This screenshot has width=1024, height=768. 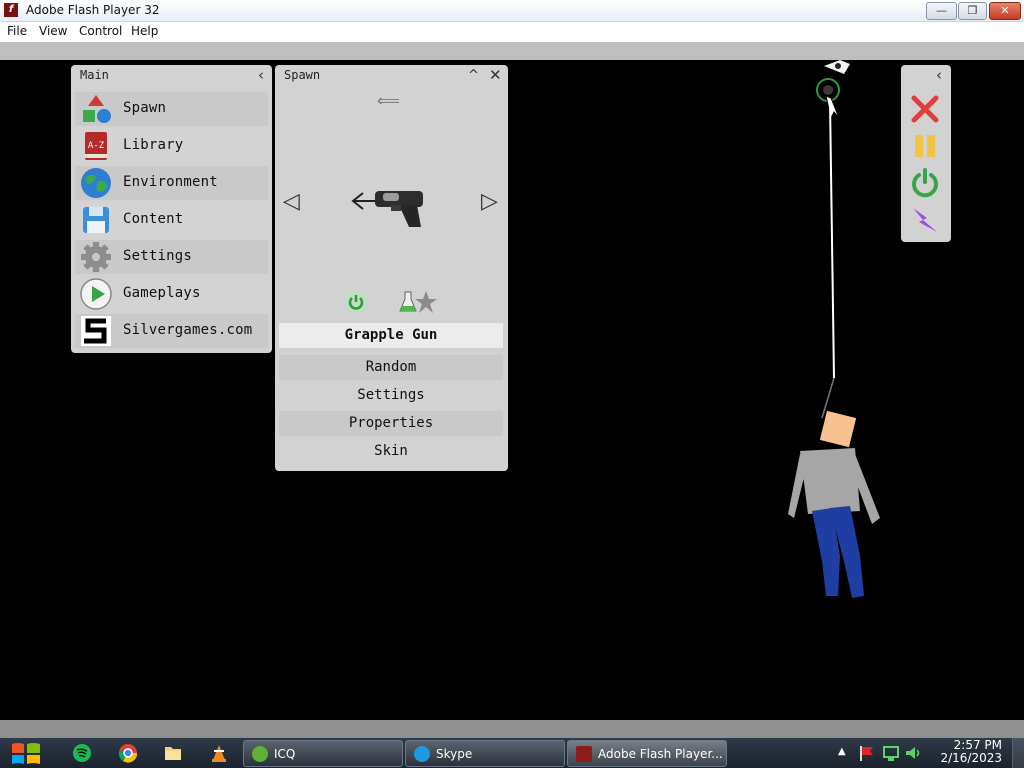 I want to click on book-az-text: A-Z, so click(x=96, y=146).